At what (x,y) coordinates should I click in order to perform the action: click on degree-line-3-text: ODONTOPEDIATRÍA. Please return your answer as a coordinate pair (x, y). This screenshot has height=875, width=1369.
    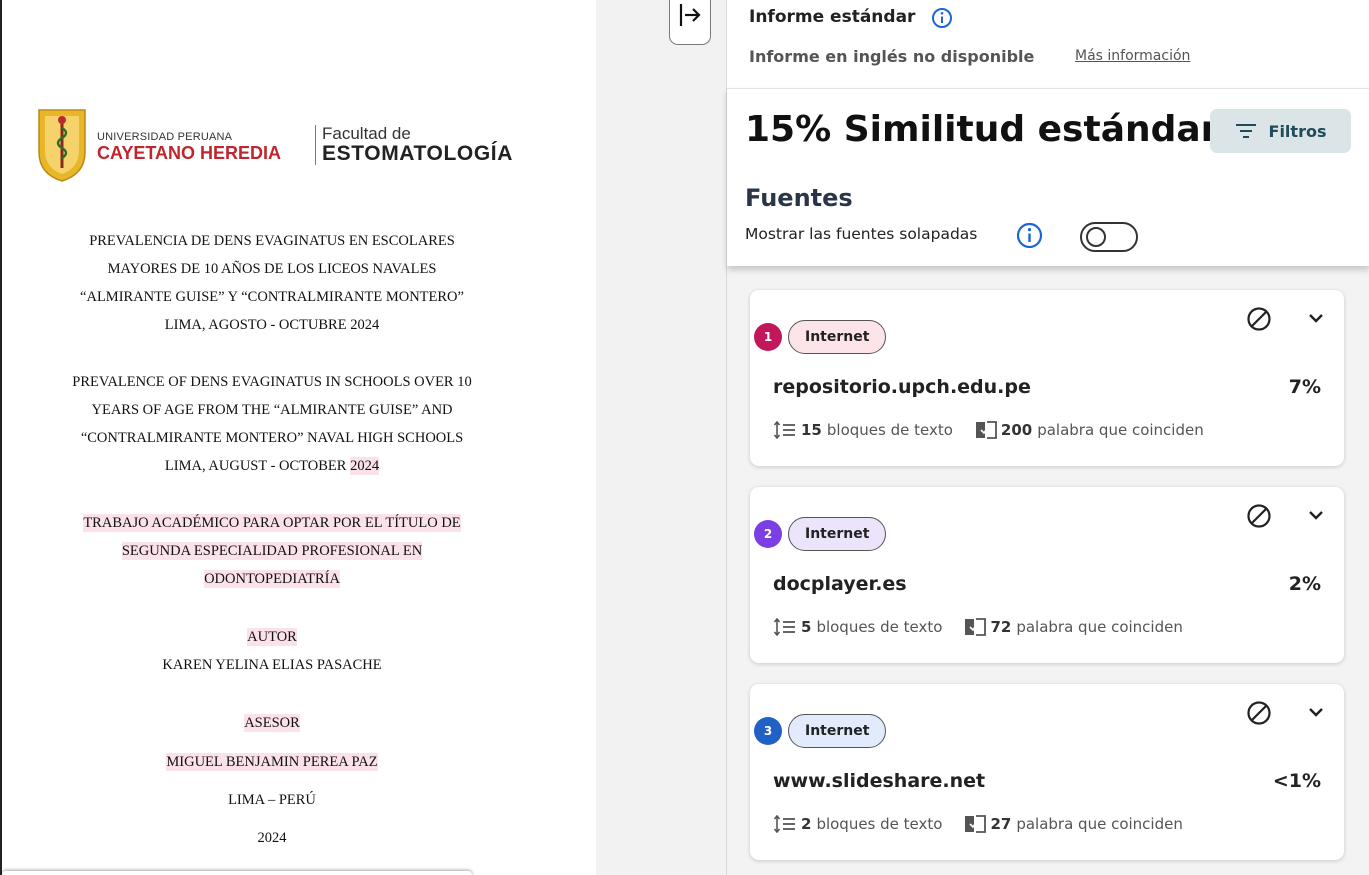
    Looking at the image, I should click on (272, 579).